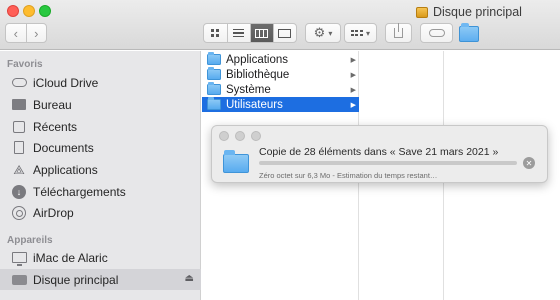  I want to click on close-icon: ✕, so click(529, 163).